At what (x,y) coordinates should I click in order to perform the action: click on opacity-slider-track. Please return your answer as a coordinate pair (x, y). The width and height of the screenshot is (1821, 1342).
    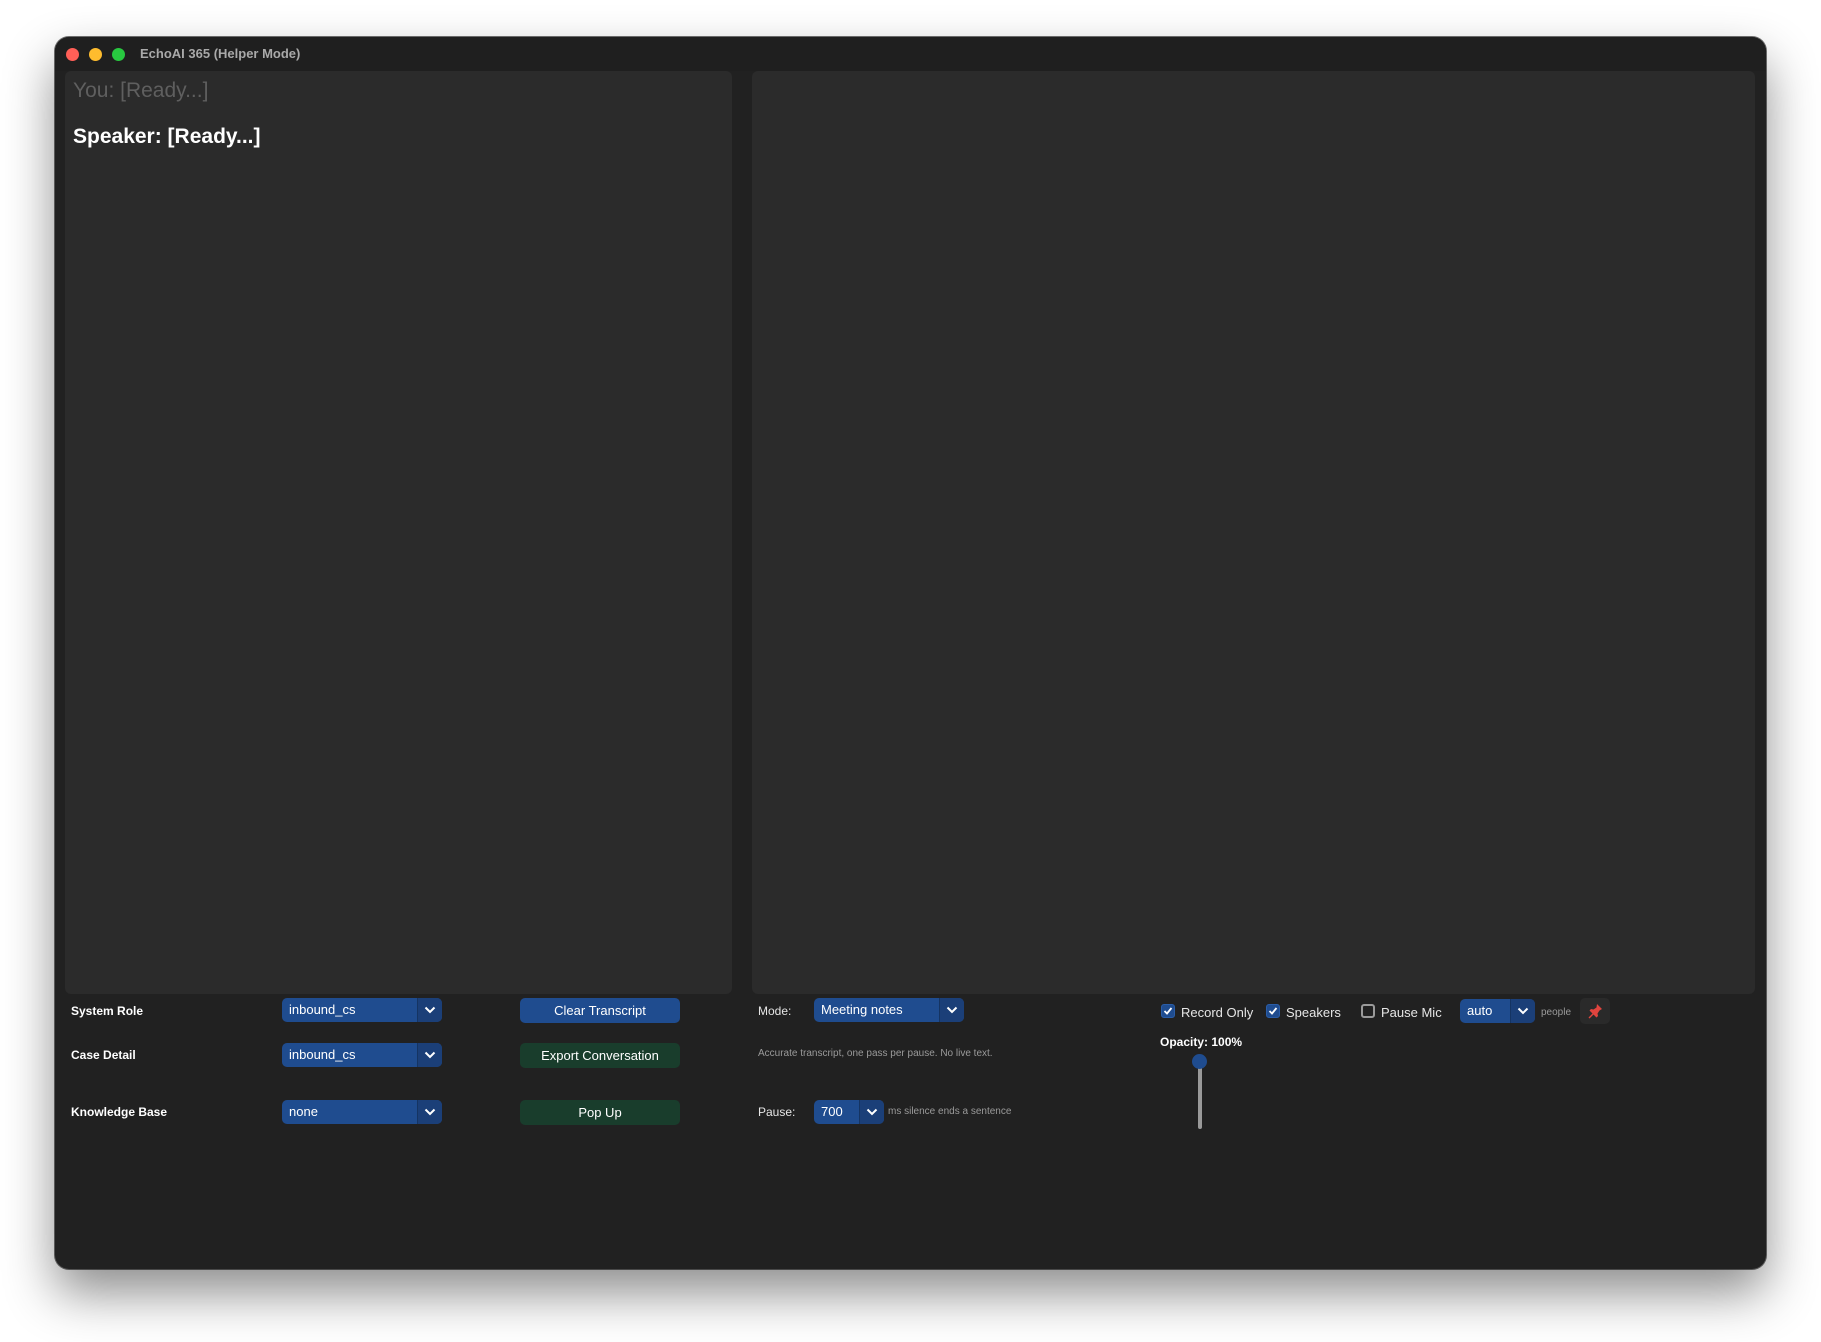
    Looking at the image, I should click on (1200, 1095).